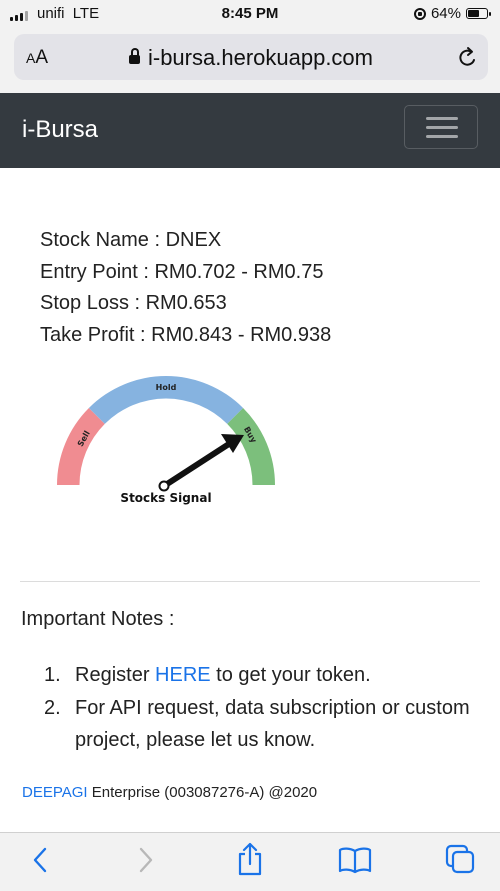 The width and height of the screenshot is (500, 891). What do you see at coordinates (460, 860) in the screenshot?
I see `tabs-icon` at bounding box center [460, 860].